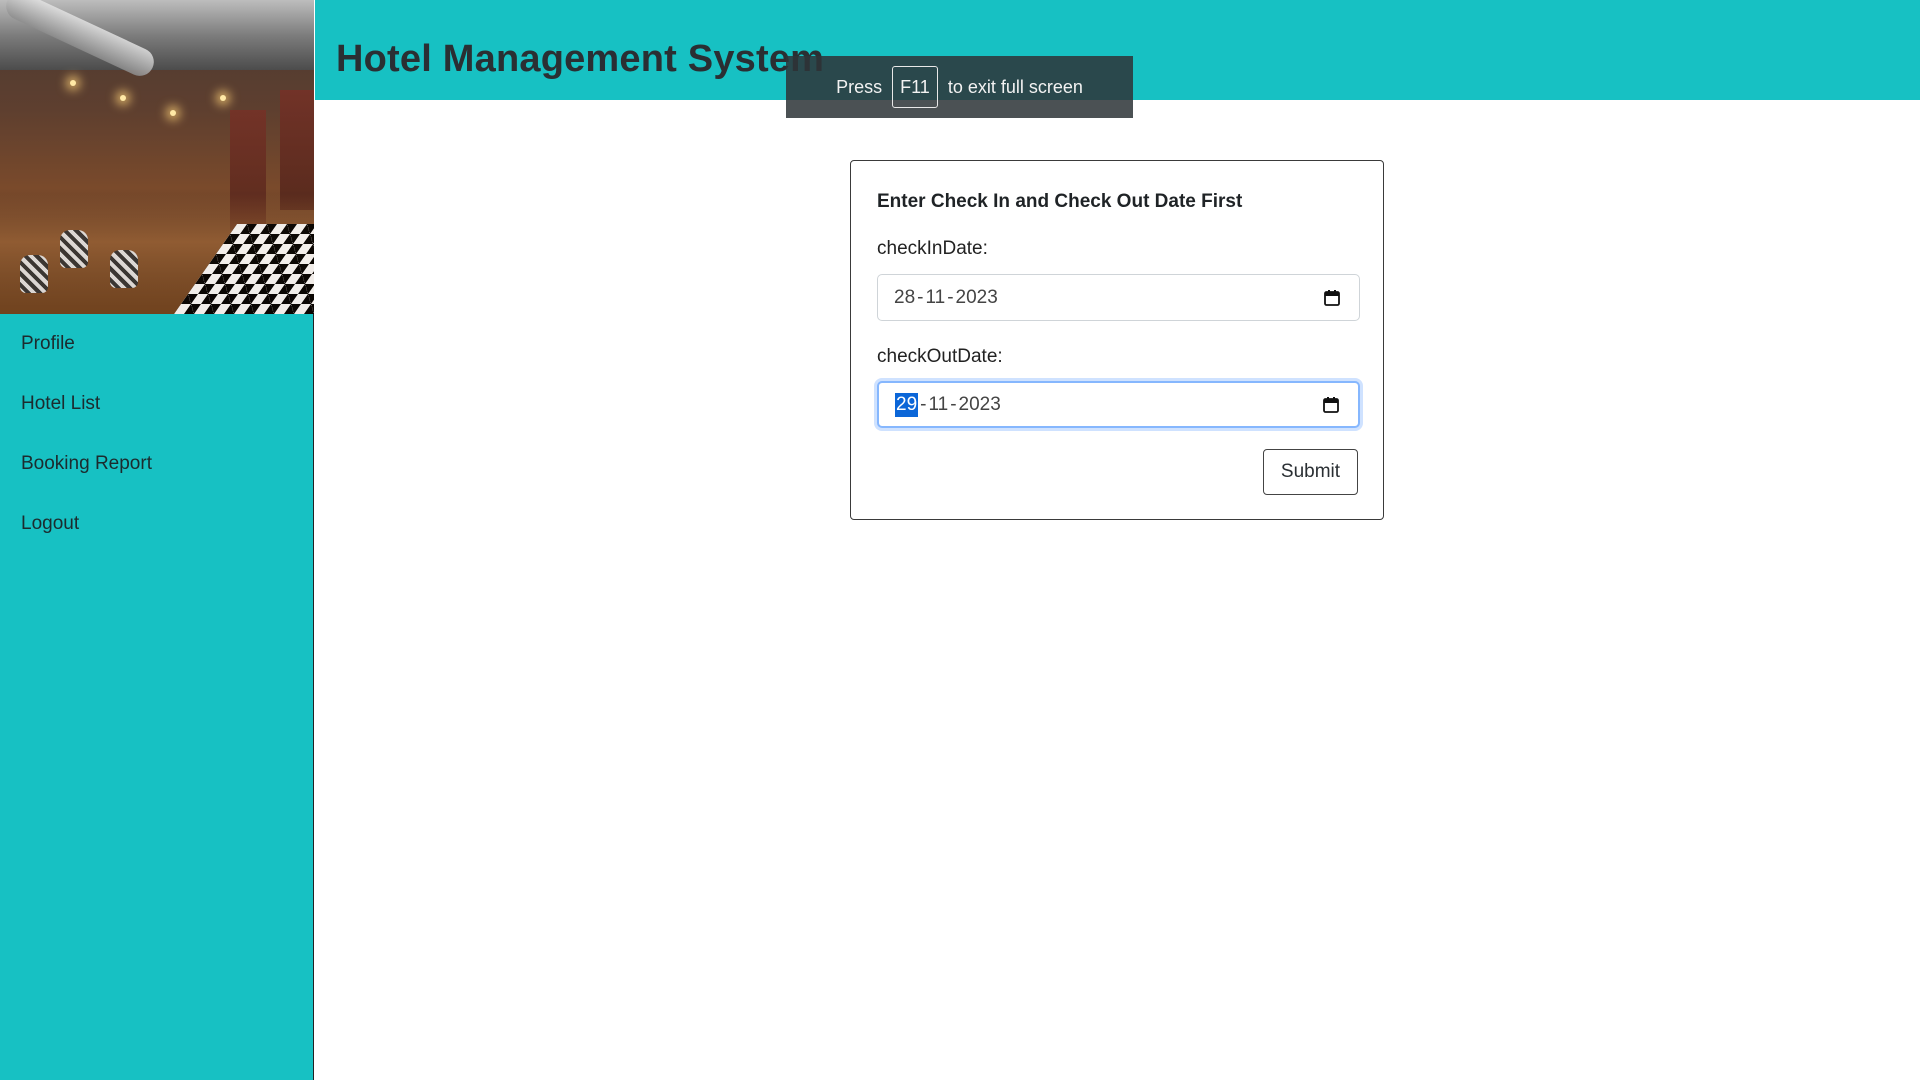 The image size is (1920, 1080). Describe the element at coordinates (156, 404) in the screenshot. I see `sidebar-item-hotel-list: Hotel List` at that location.